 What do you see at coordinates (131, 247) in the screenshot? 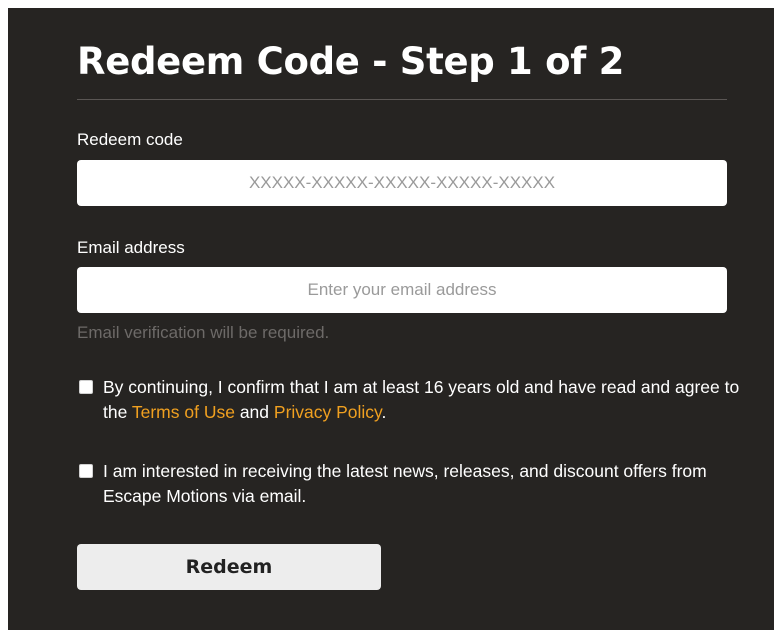
I see `email-address-label: Email address` at bounding box center [131, 247].